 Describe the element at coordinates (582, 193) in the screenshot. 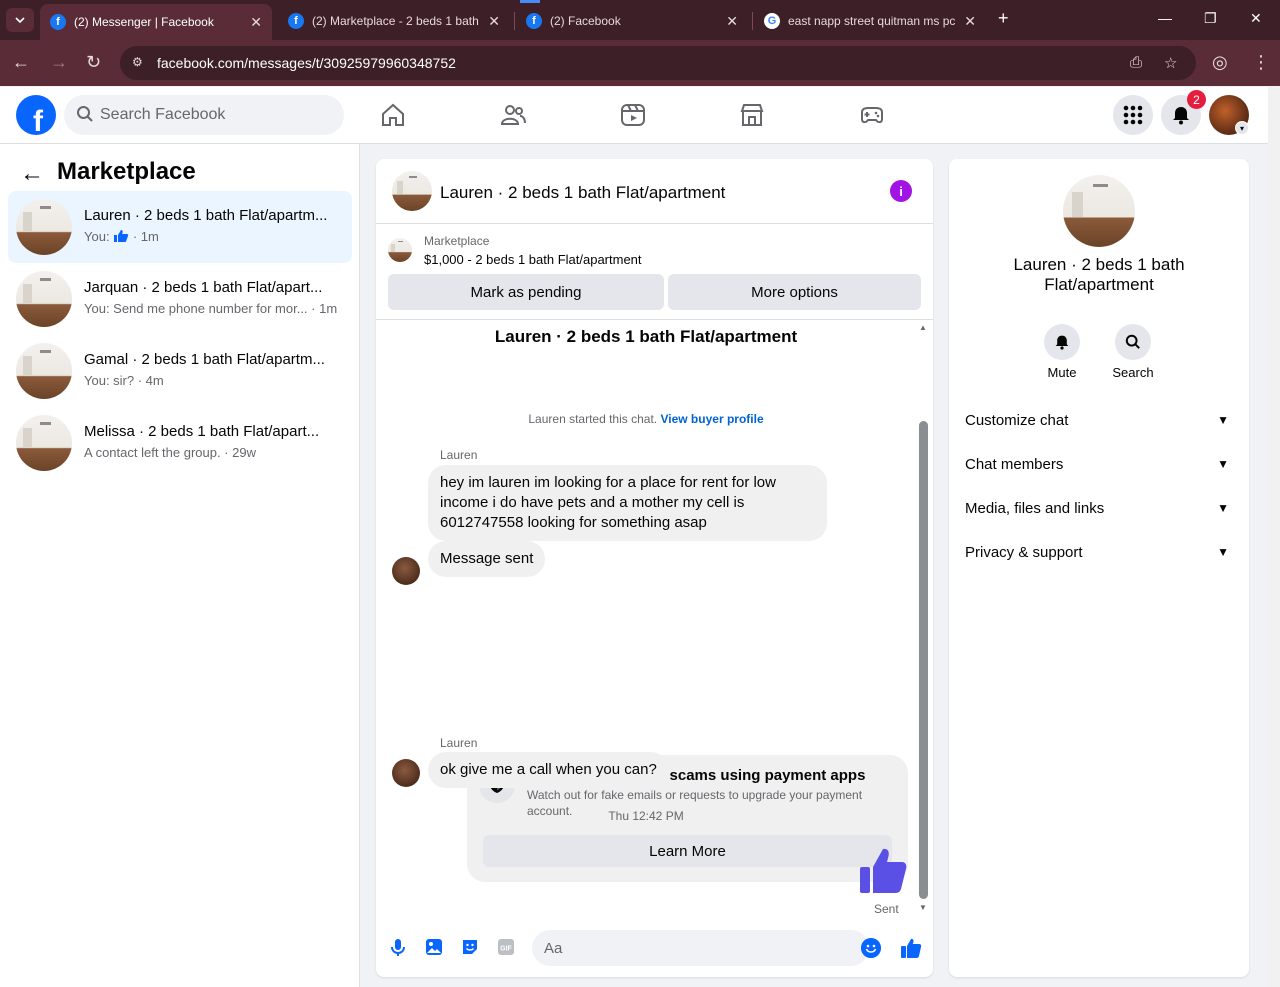

I see `chat-title: Lauren · 2 beds 1 bath Flat/apartment` at that location.